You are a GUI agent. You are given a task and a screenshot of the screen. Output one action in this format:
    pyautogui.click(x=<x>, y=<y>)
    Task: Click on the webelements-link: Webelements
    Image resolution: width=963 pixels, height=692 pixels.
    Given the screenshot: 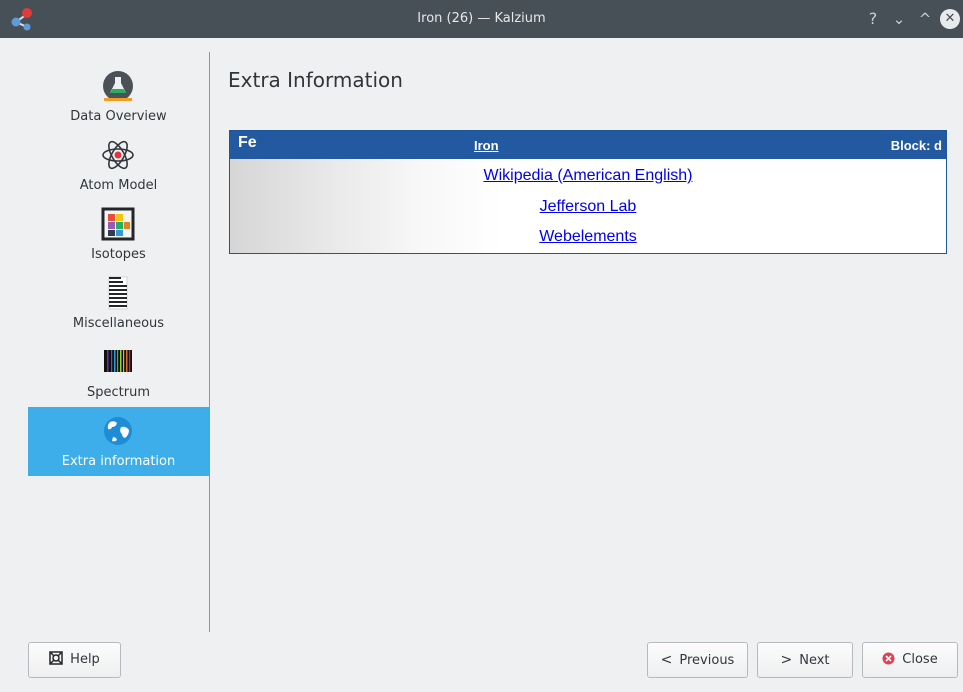 What is the action you would take?
    pyautogui.click(x=588, y=237)
    